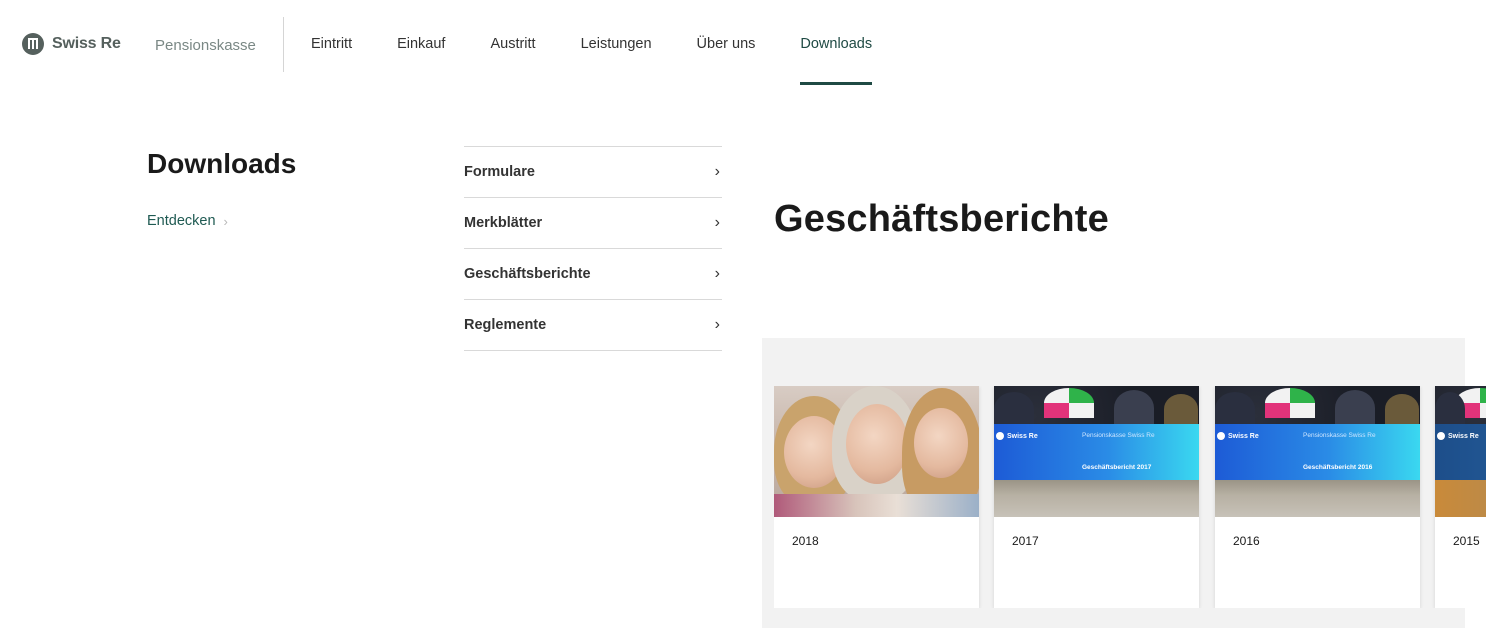 The image size is (1500, 628). What do you see at coordinates (1025, 541) in the screenshot?
I see `report-year: 2017` at bounding box center [1025, 541].